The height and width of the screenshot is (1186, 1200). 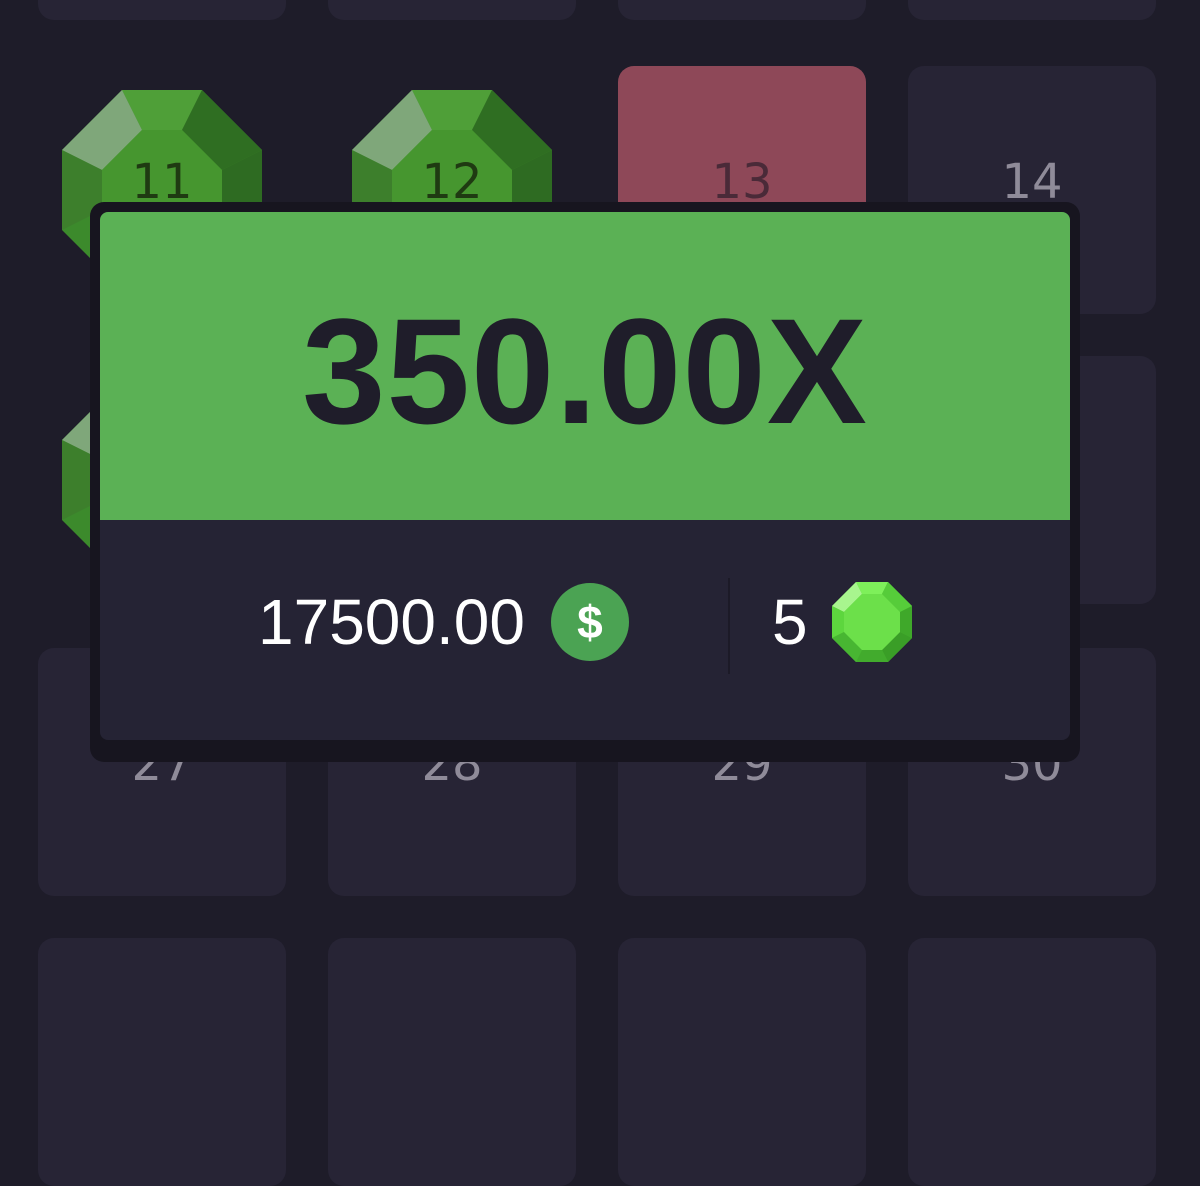 I want to click on dollar-coin-icon: $, so click(x=589, y=622).